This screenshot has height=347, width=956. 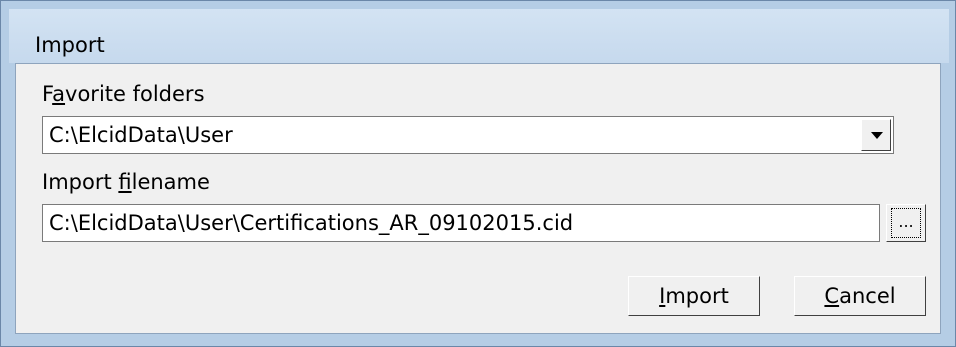 I want to click on window-title: Import, so click(x=70, y=45).